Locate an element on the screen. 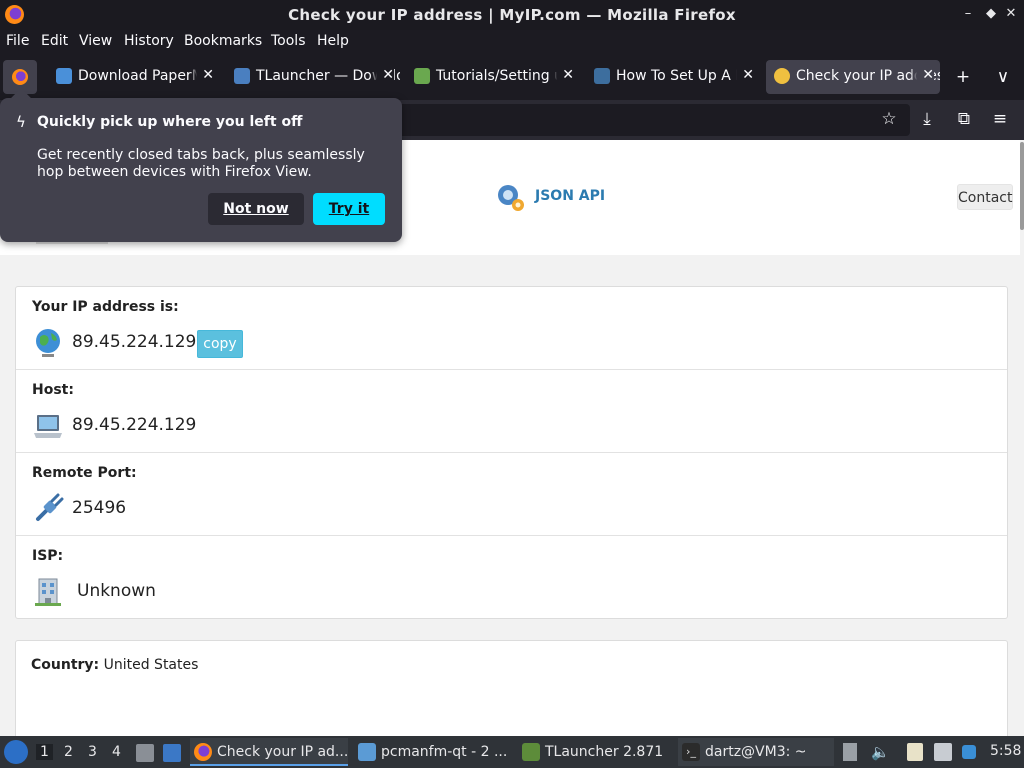 The height and width of the screenshot is (768, 1024). remote-port-label: Remote Port: is located at coordinates (84, 473).